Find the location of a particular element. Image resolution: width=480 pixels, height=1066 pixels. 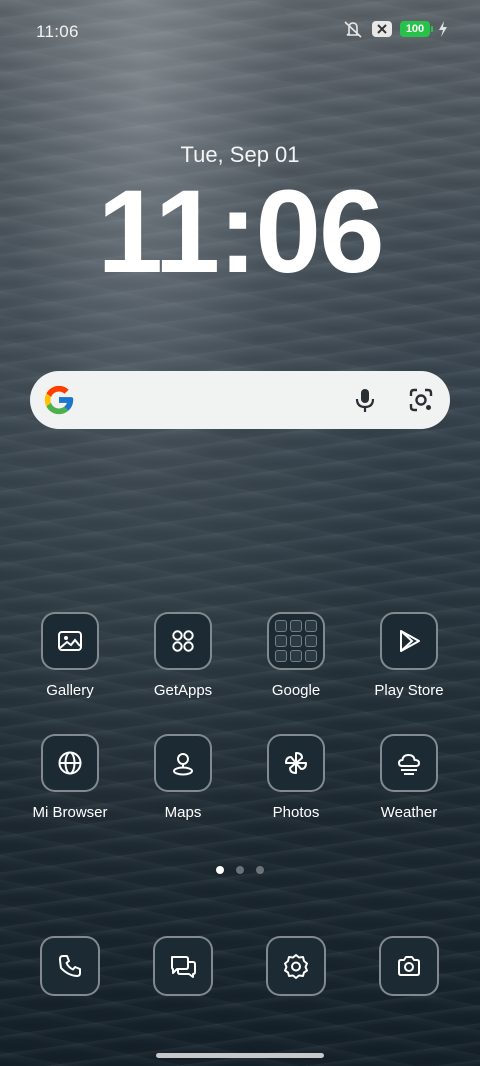

app-play-store: Play Store is located at coordinates (409, 655).